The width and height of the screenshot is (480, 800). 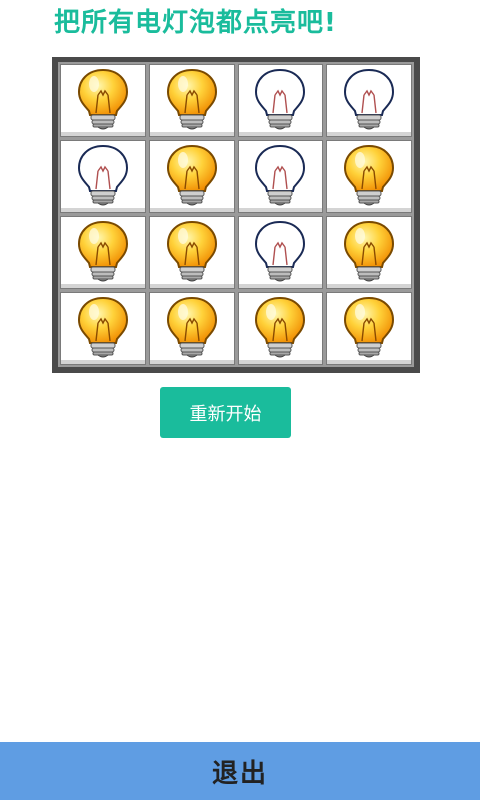 I want to click on exit-button: 退出, so click(x=240, y=771).